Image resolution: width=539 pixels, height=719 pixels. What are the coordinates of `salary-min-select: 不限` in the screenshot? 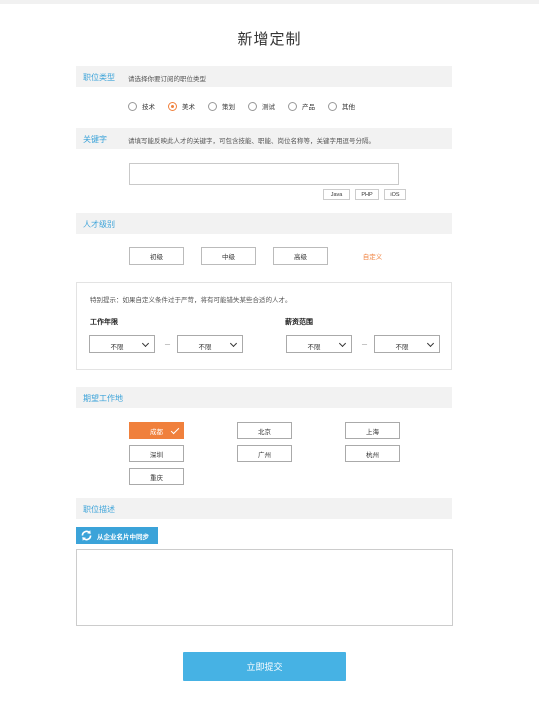 It's located at (319, 344).